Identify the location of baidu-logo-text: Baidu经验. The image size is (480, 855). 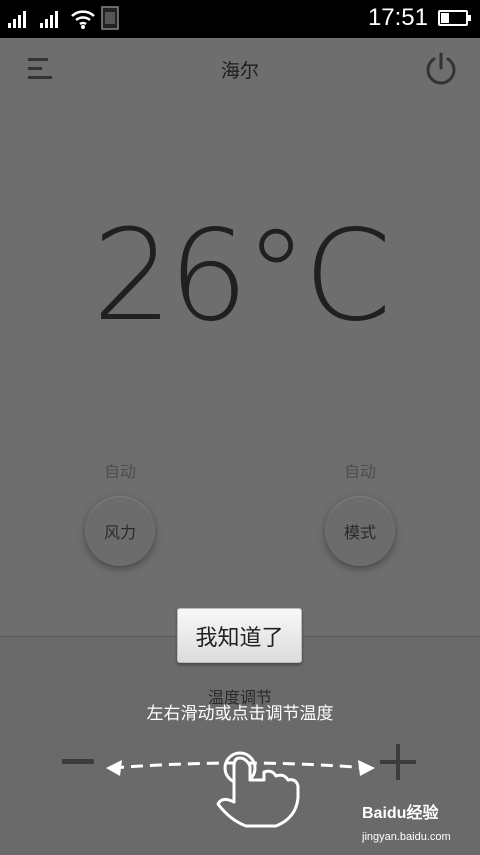
(400, 812).